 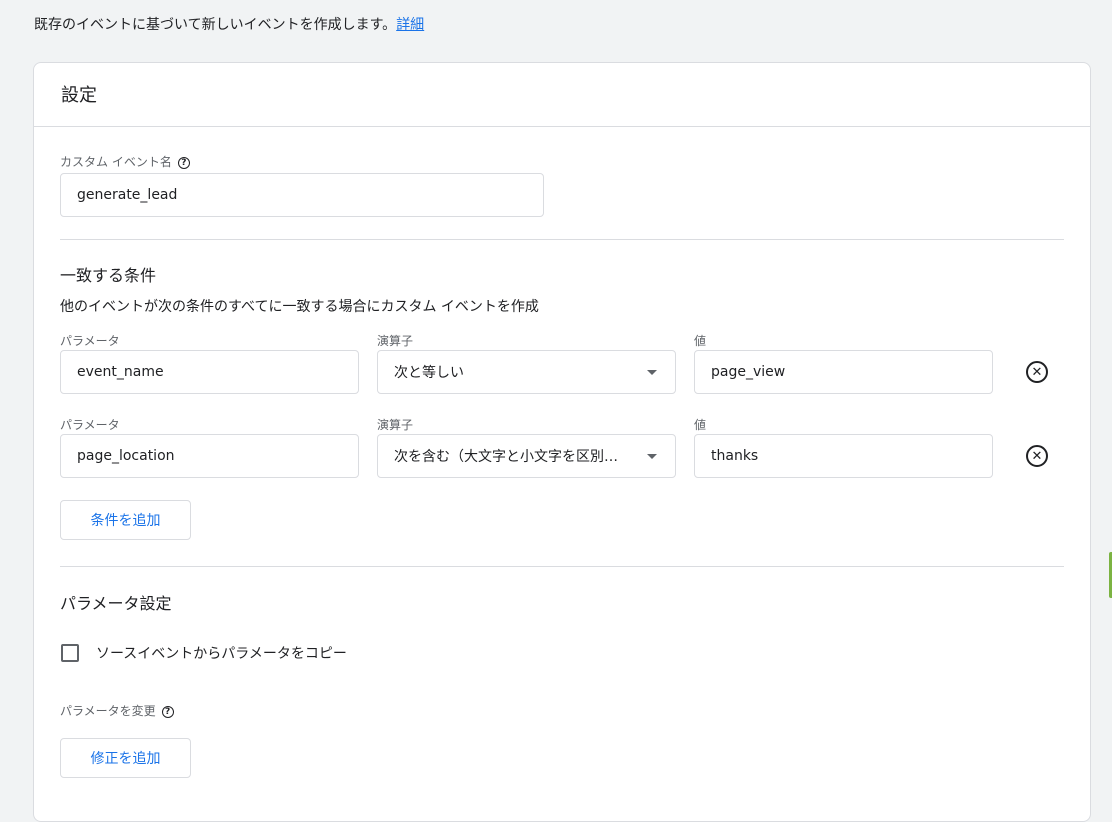 I want to click on copy-params-label: ソースイベントからパラメータをコピー, so click(x=221, y=653).